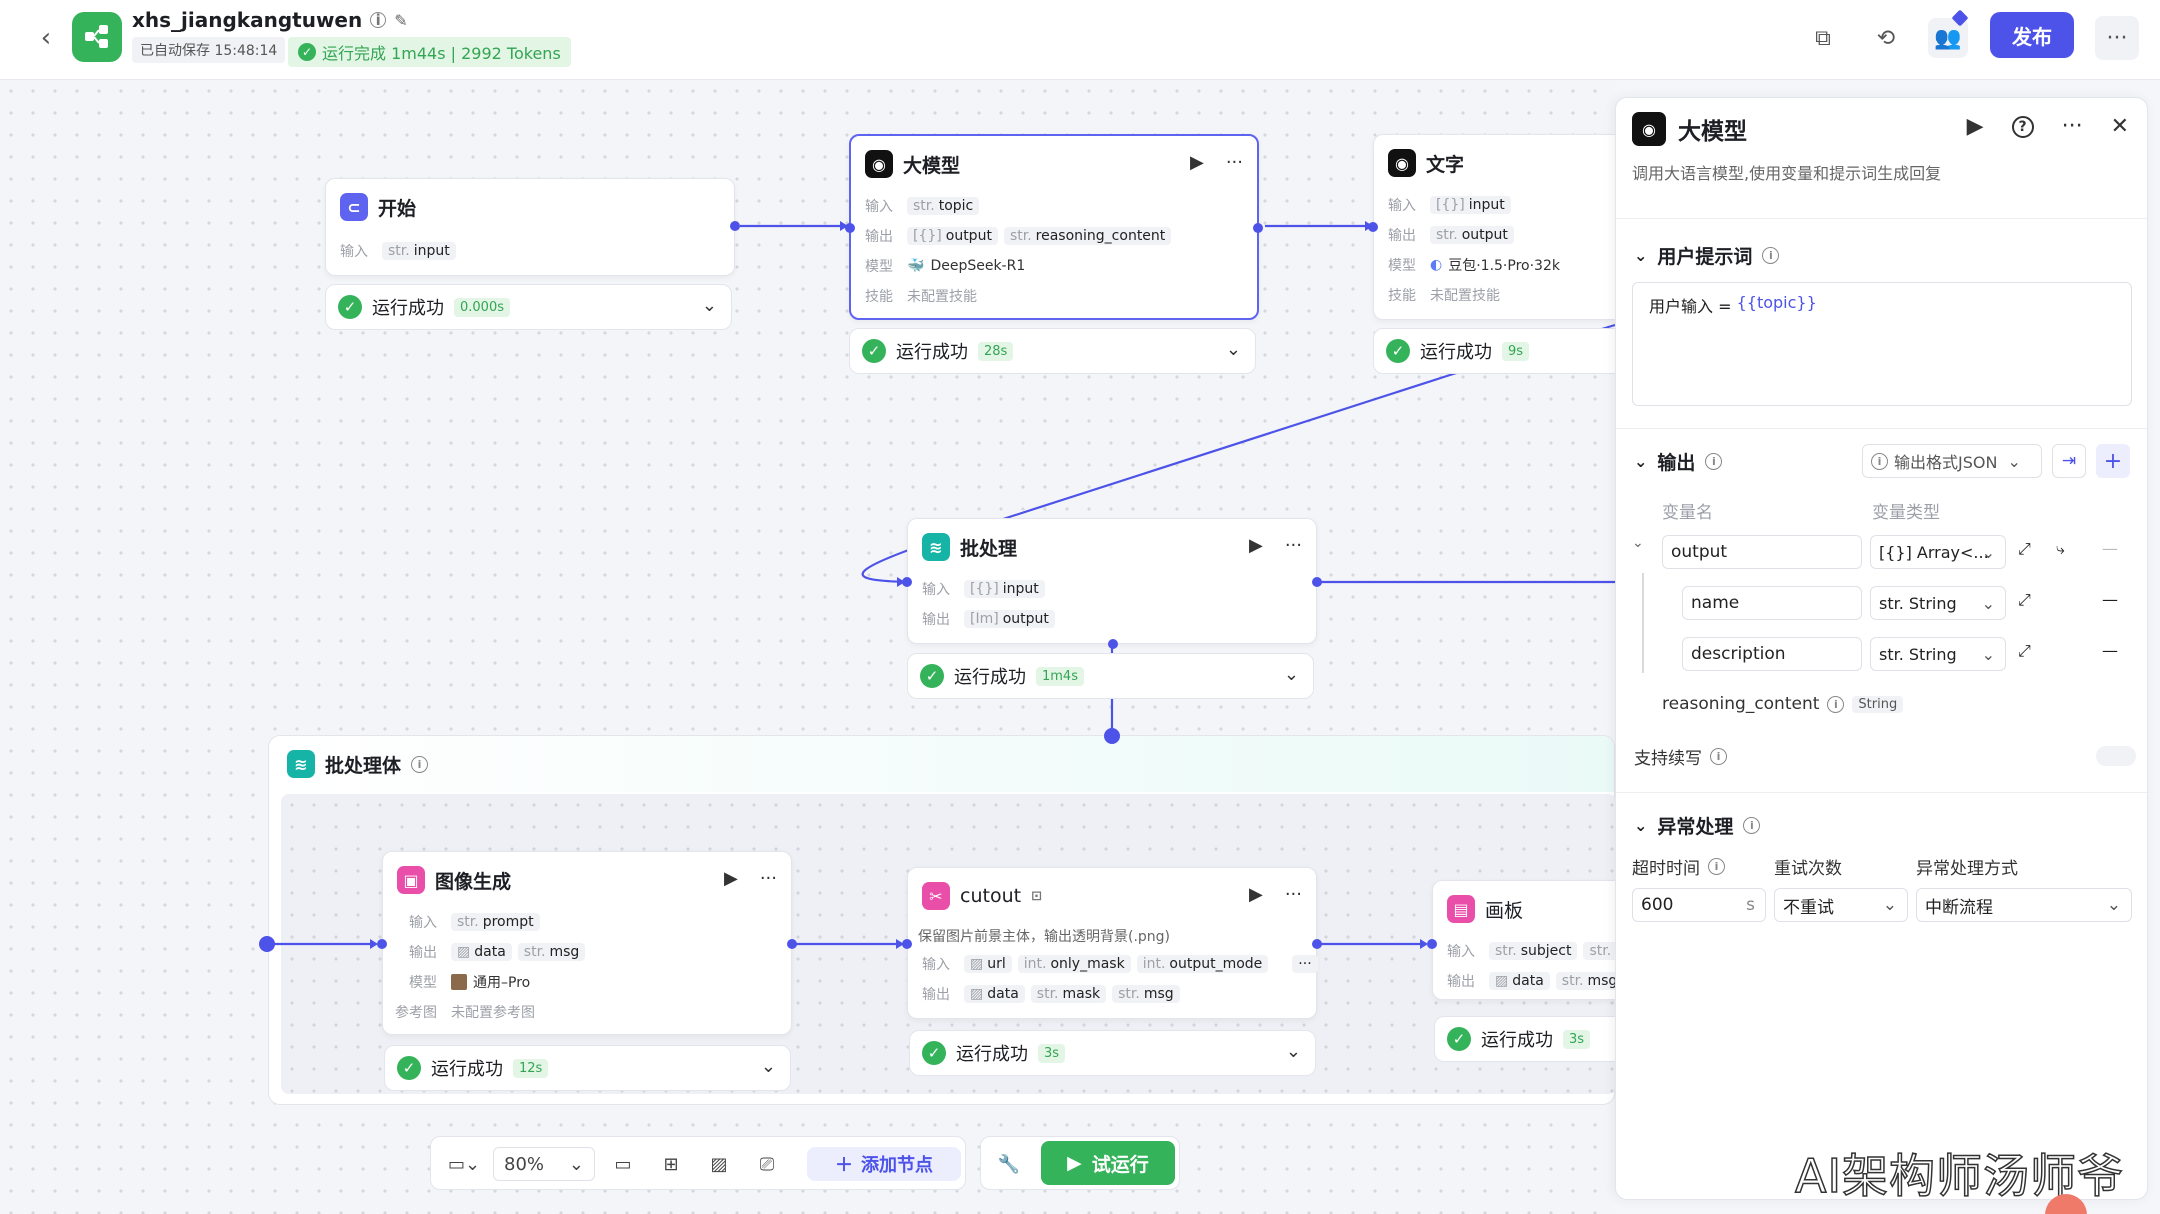  What do you see at coordinates (1009, 1164) in the screenshot?
I see `wrench-icon: 🔧` at bounding box center [1009, 1164].